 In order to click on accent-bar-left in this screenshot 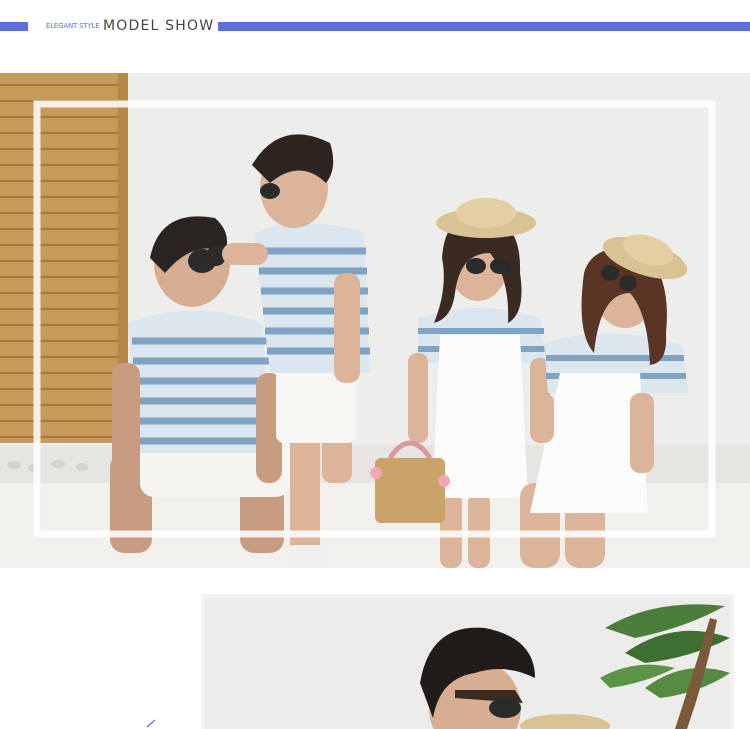, I will do `click(14, 26)`.